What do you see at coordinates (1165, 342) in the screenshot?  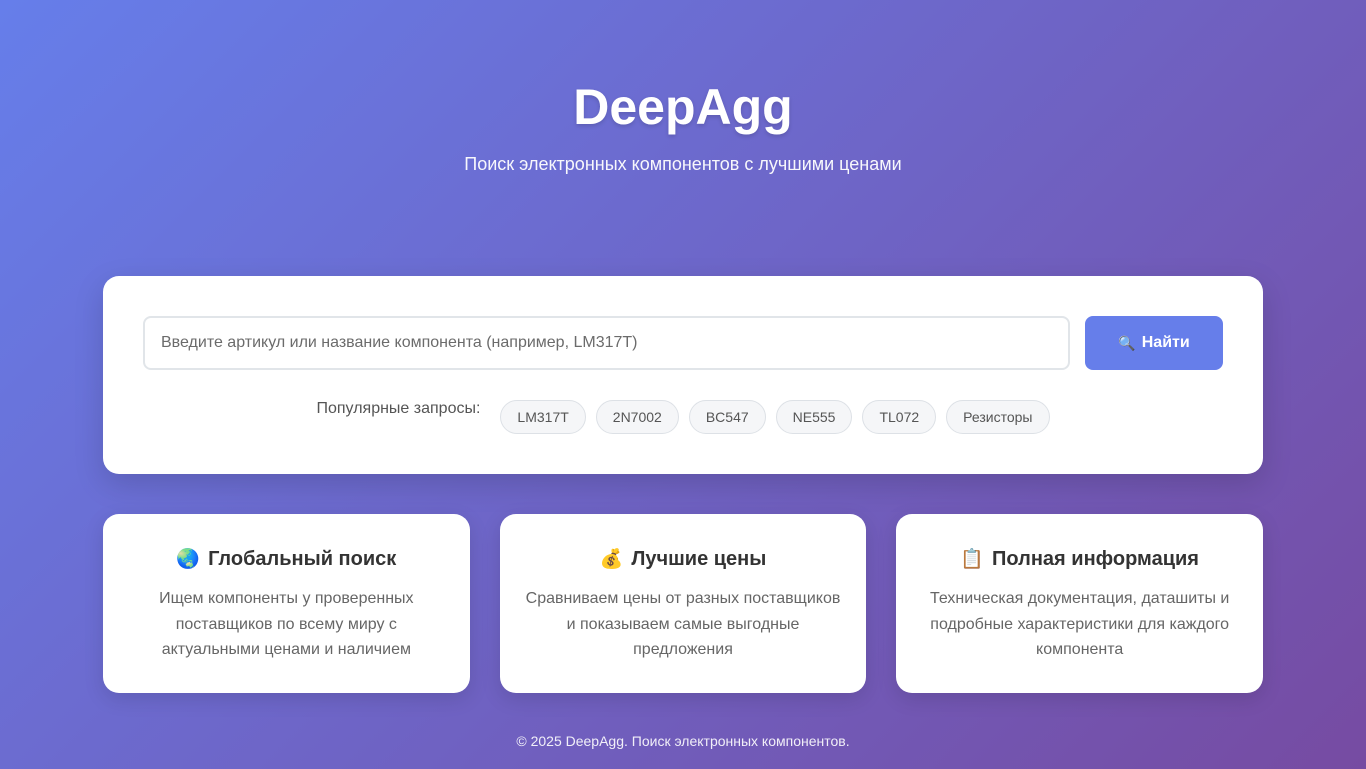 I see `search-button-label: Найти` at bounding box center [1165, 342].